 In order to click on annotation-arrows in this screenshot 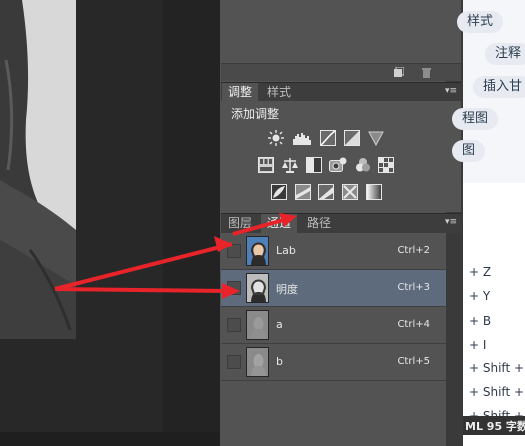, I will do `click(175, 256)`.